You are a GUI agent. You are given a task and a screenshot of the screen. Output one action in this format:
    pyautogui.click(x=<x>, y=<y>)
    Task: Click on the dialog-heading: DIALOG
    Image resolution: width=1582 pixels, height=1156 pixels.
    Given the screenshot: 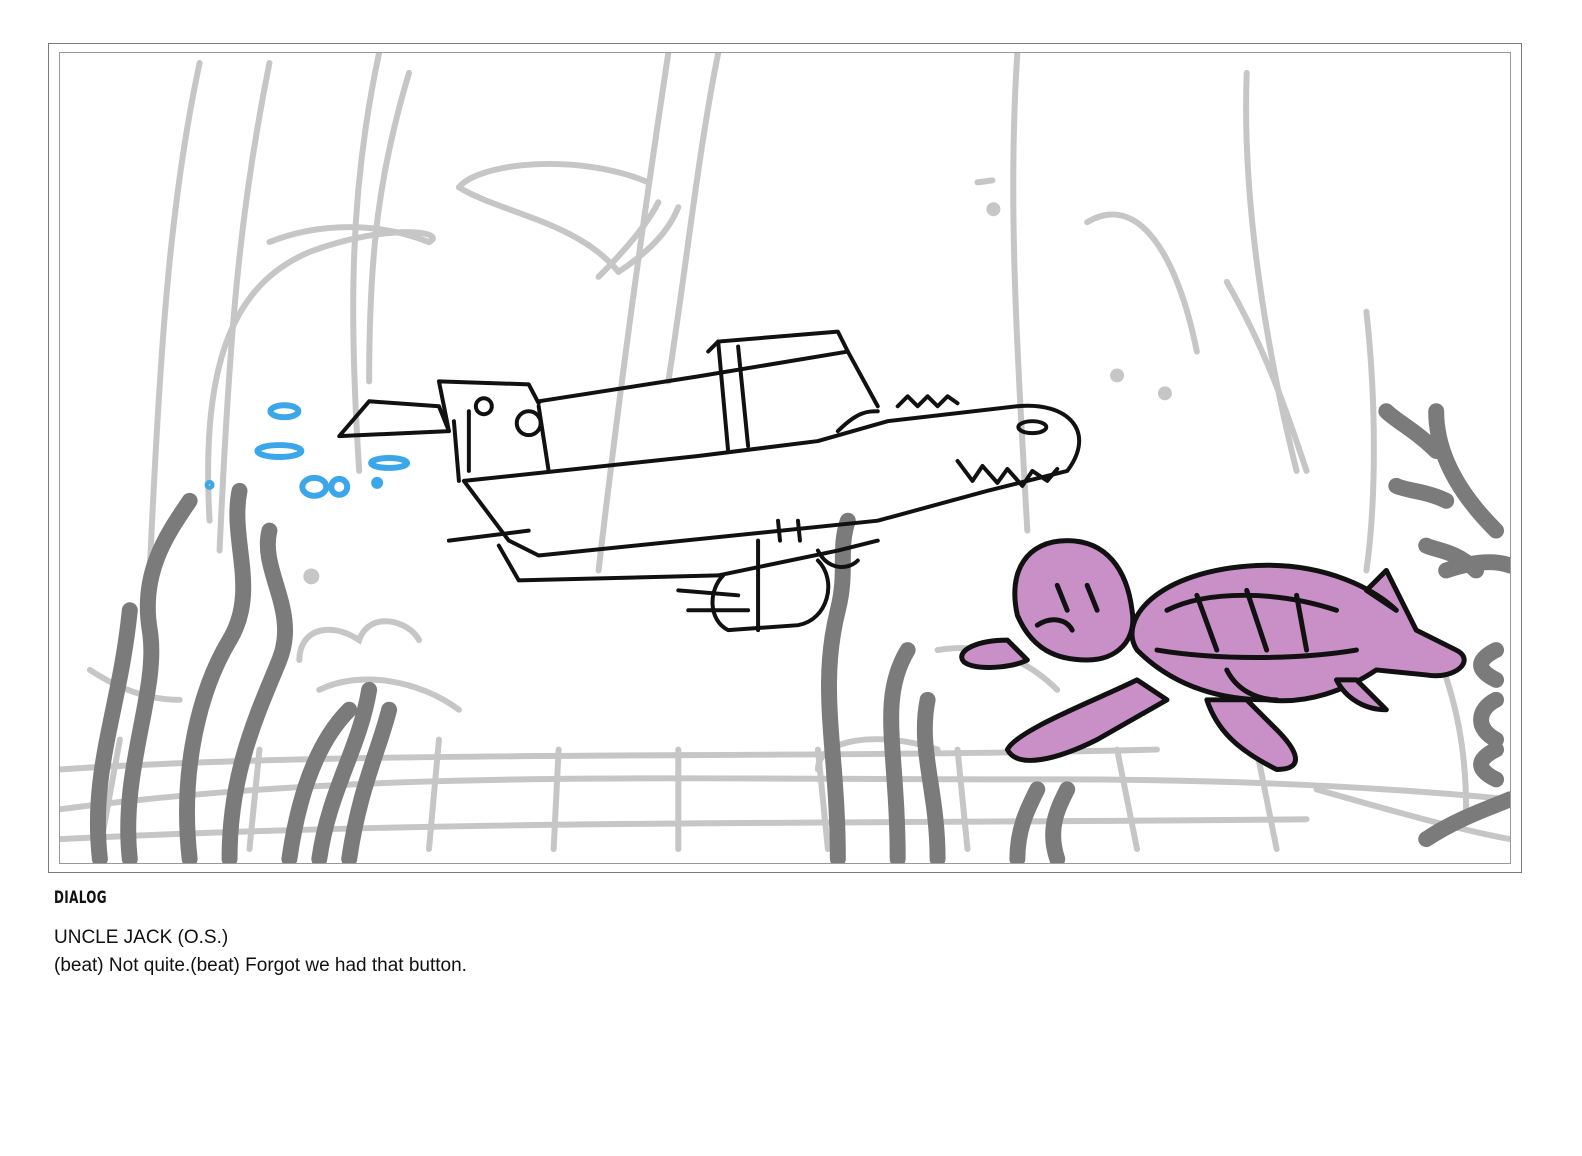 What is the action you would take?
    pyautogui.click(x=80, y=898)
    